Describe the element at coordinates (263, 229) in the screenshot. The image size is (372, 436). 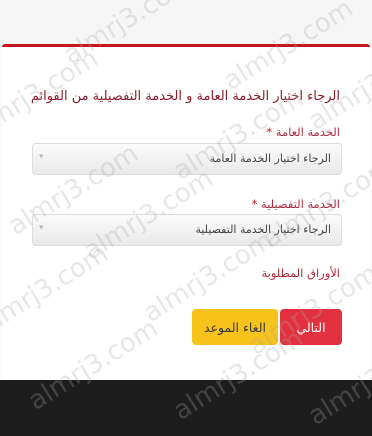
I see `detailed-service-select-value: الرجاء اختيار الخدمة التفصيلية` at that location.